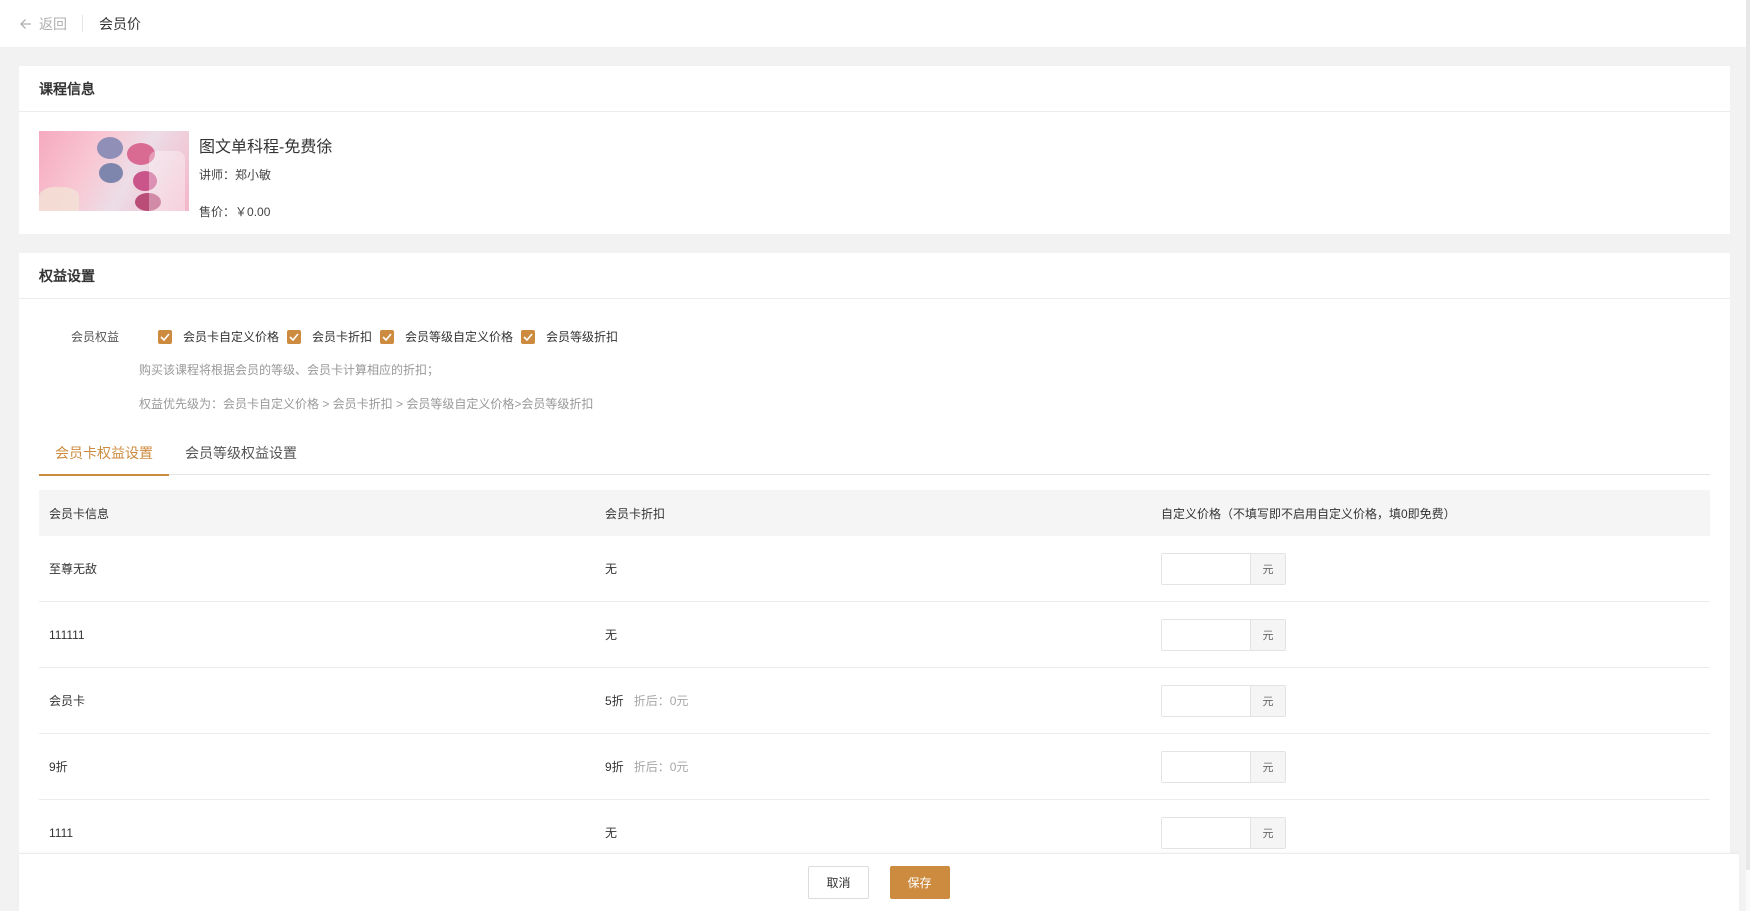 This screenshot has height=911, width=1750. What do you see at coordinates (874, 513) in the screenshot?
I see `table-header: 会员卡信息 会员卡折扣 自定义价格（不填写即不启用自定义价格，填0即免费）` at bounding box center [874, 513].